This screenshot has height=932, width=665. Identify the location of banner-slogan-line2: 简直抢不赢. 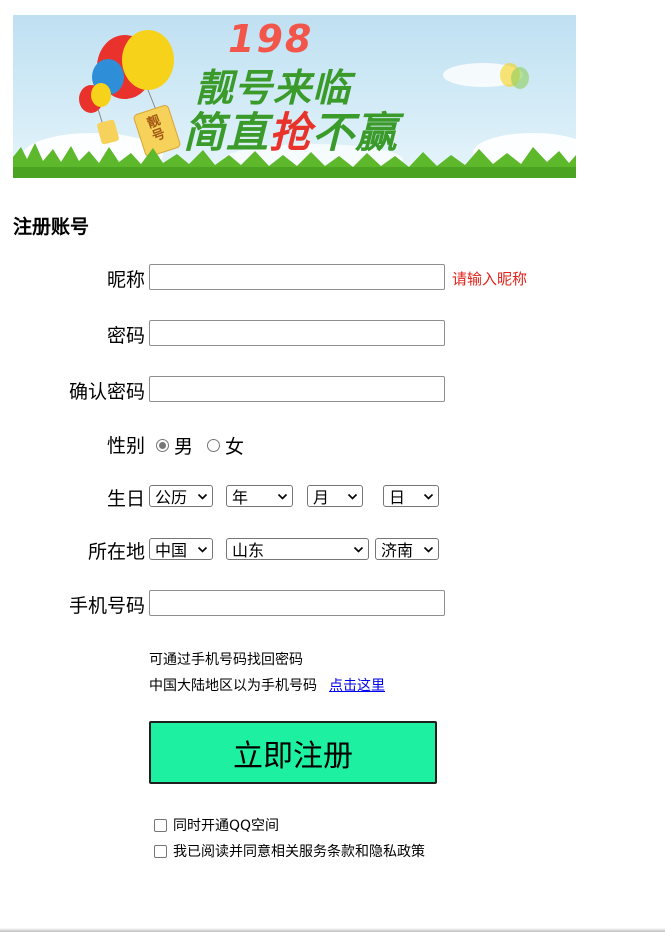
(290, 129).